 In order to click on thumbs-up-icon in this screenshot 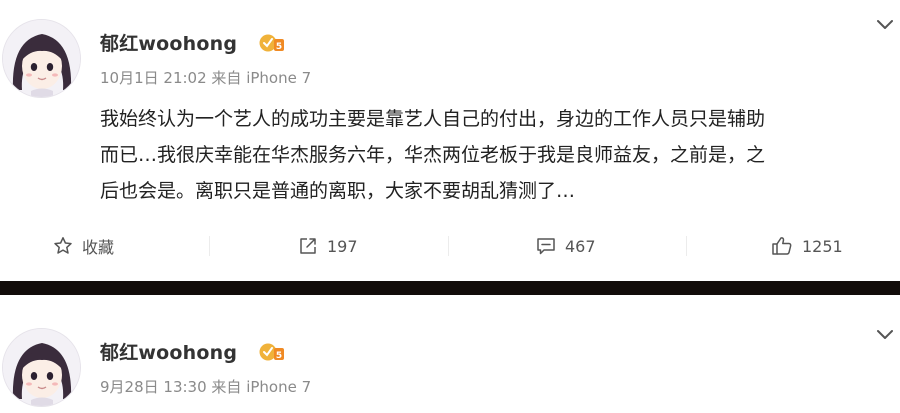, I will do `click(782, 246)`.